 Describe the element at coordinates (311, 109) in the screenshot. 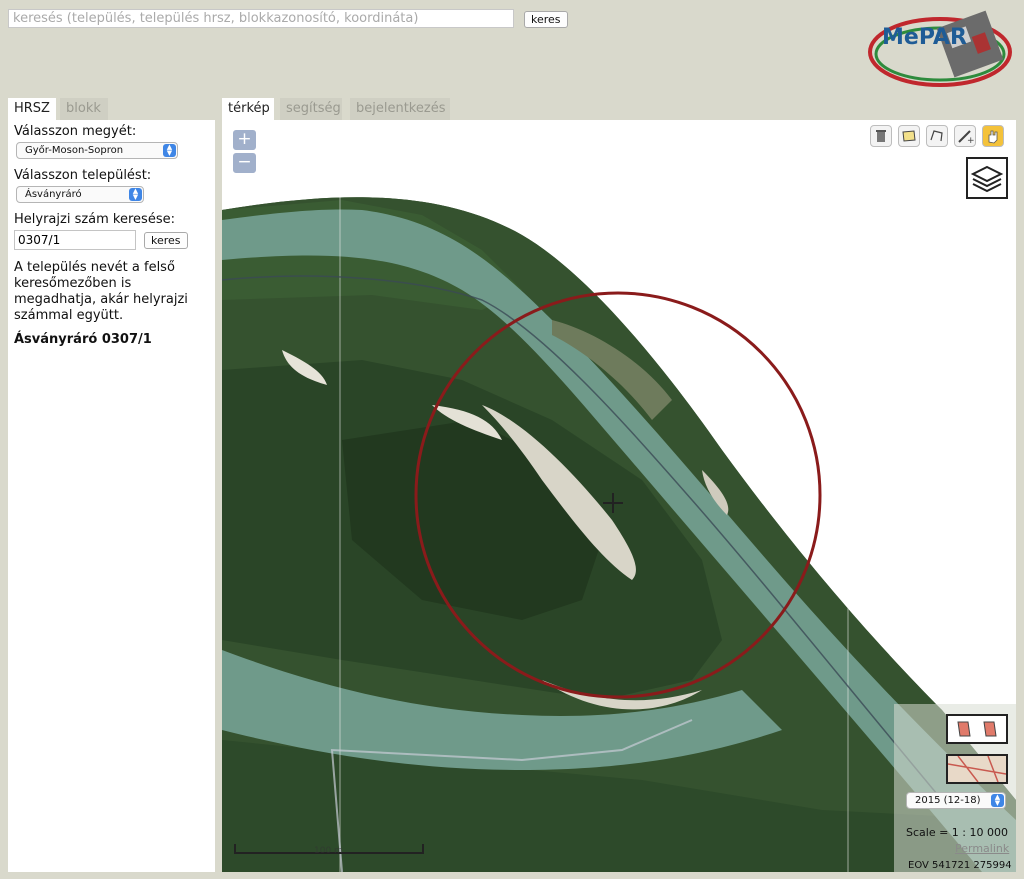

I see `tab-segitseg: segítség` at that location.